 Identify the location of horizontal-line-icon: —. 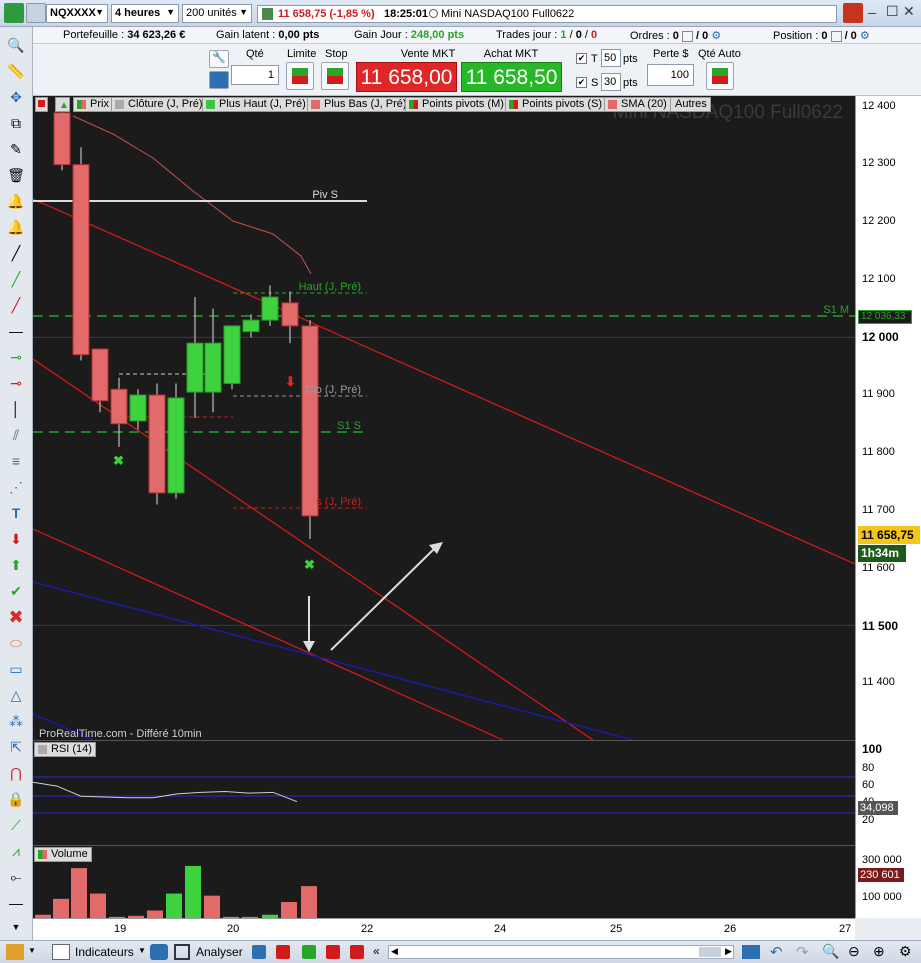
(16, 331).